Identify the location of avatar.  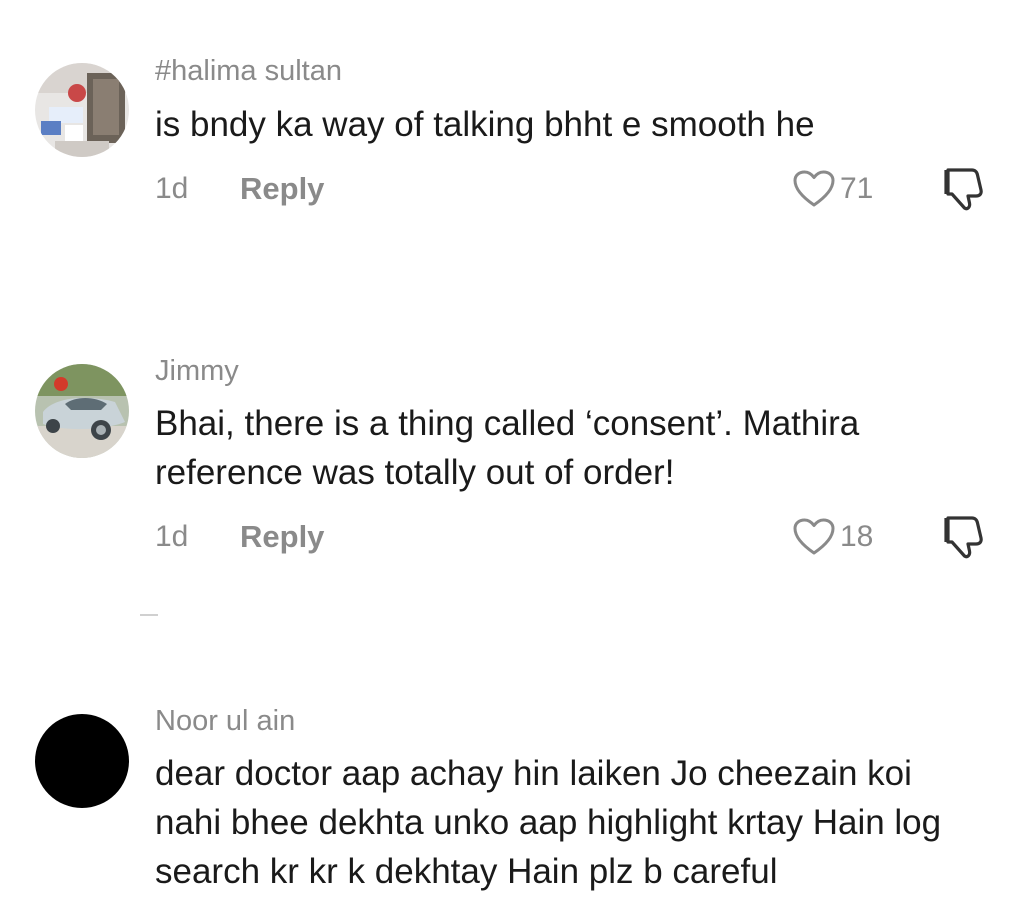
(82, 761).